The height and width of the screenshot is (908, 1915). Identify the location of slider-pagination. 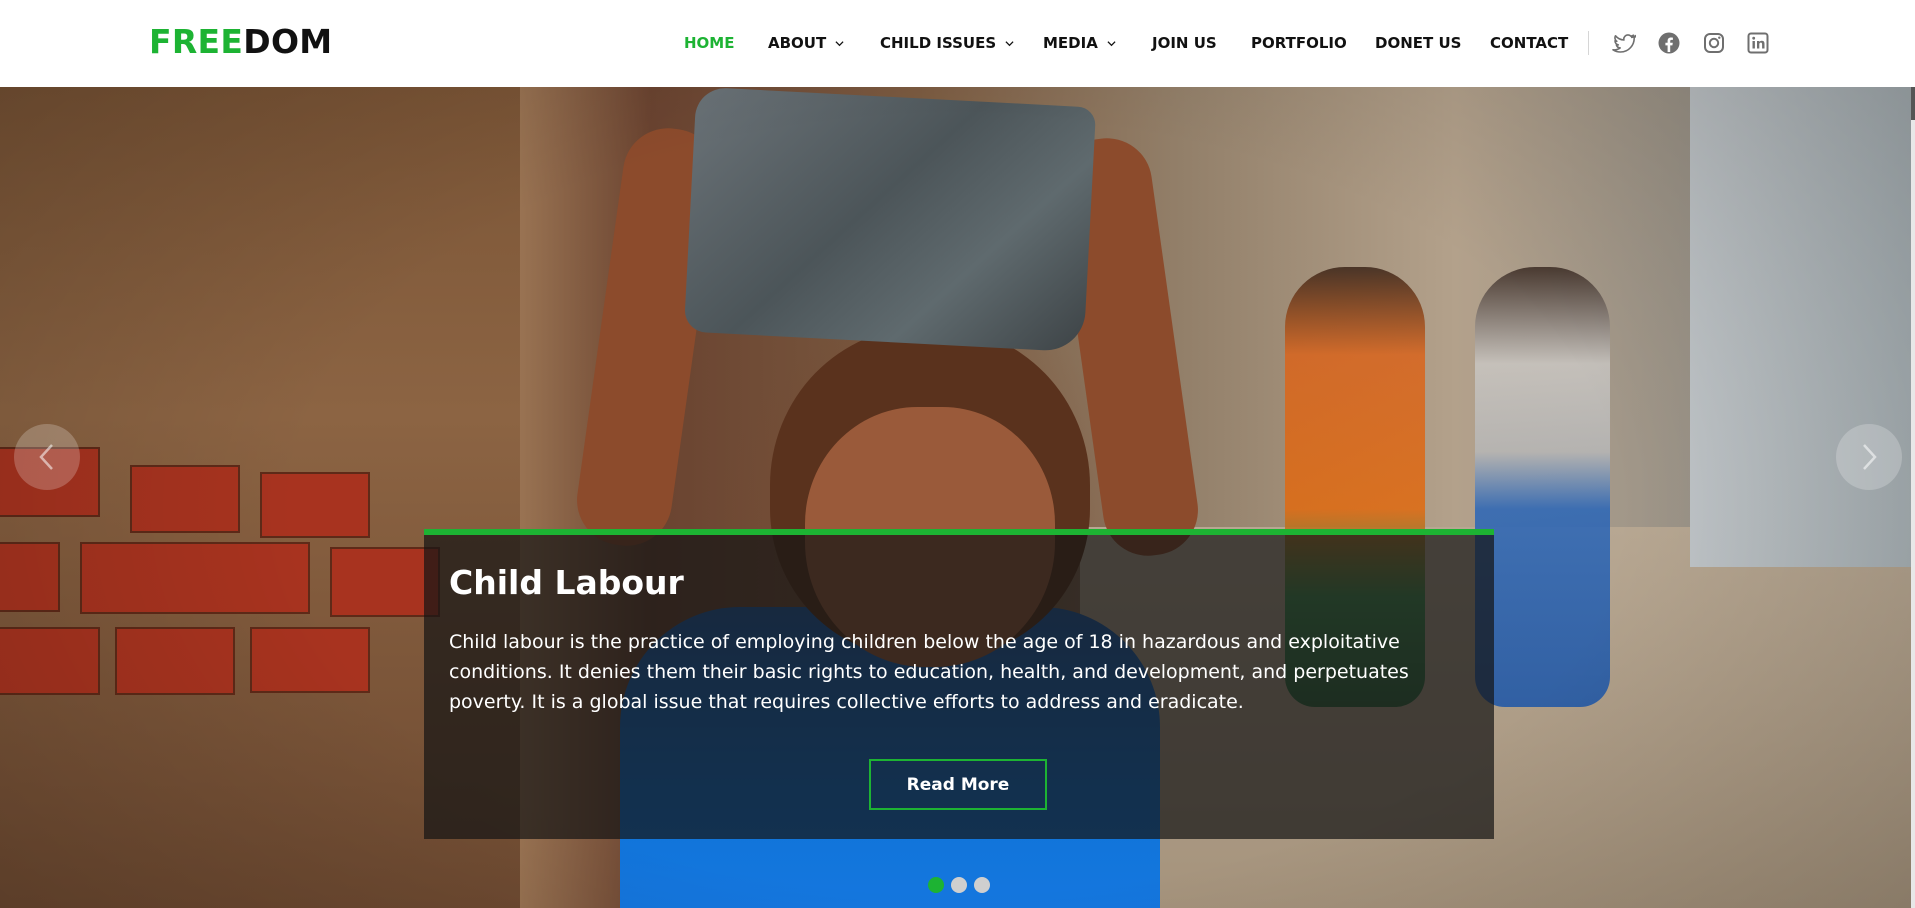
(959, 885).